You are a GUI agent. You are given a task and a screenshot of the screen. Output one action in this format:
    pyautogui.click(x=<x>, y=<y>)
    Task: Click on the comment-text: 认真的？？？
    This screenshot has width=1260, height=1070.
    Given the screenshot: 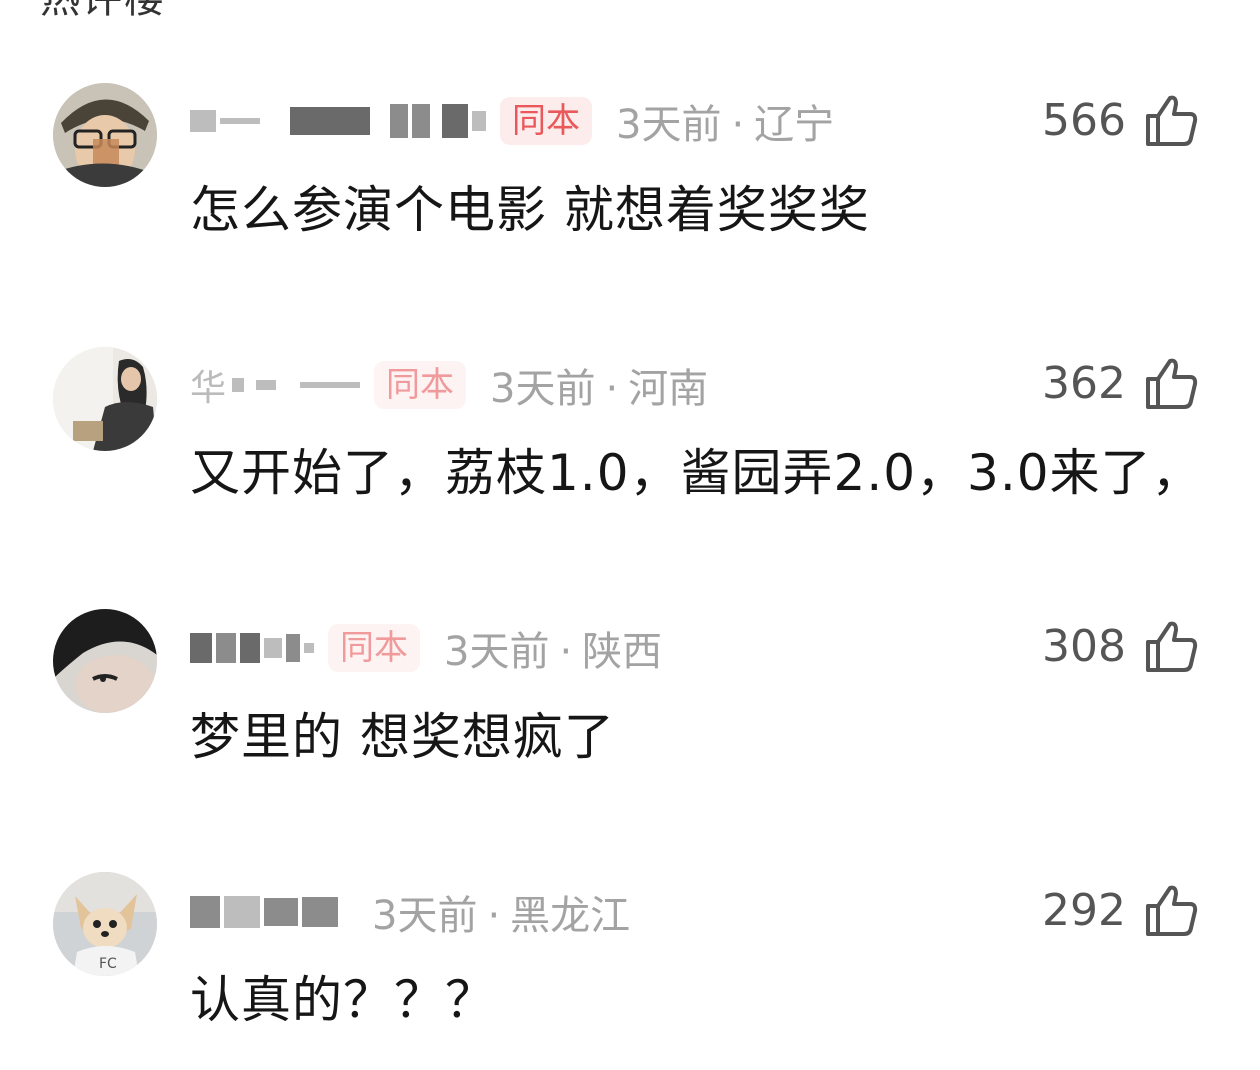 What is the action you would take?
    pyautogui.click(x=343, y=1000)
    